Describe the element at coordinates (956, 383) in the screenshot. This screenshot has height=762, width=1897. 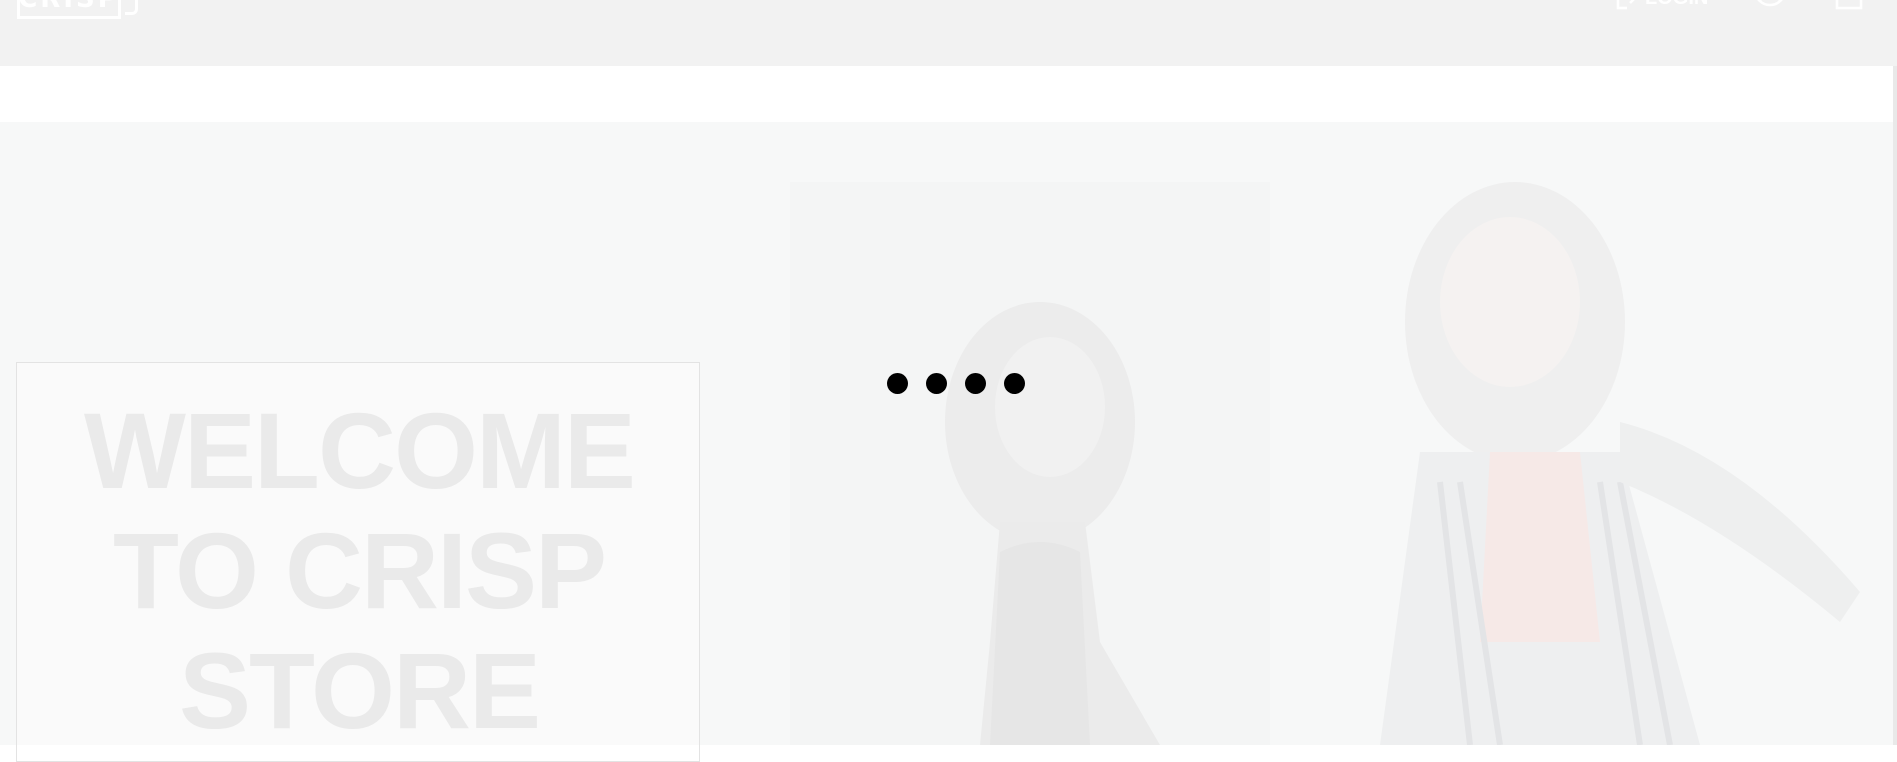
I see `loading-indicator` at that location.